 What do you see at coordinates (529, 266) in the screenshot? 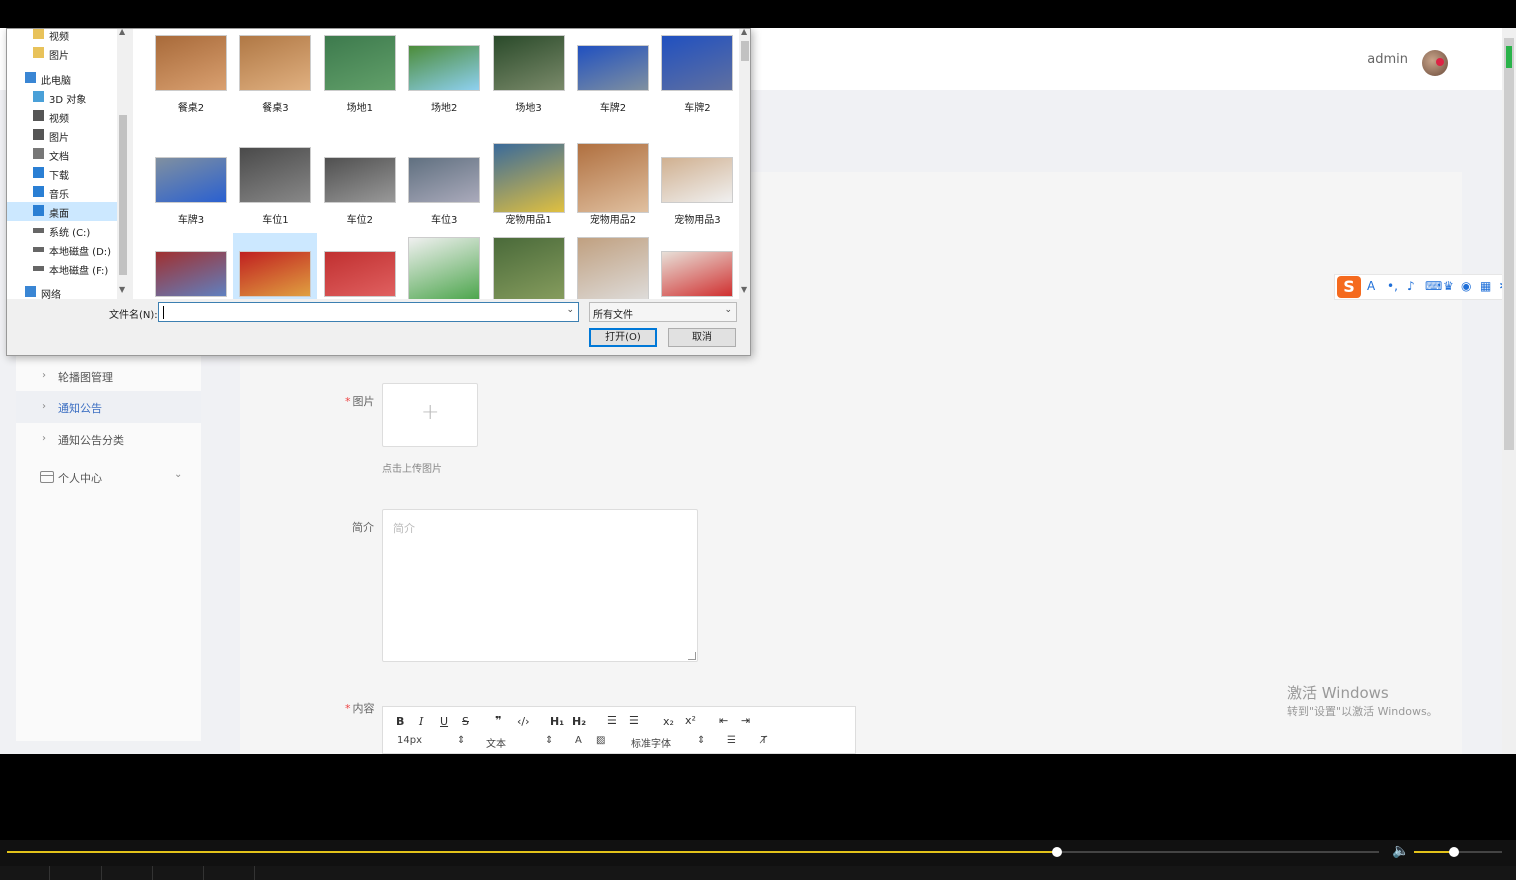
I see `file-item: 单车2` at bounding box center [529, 266].